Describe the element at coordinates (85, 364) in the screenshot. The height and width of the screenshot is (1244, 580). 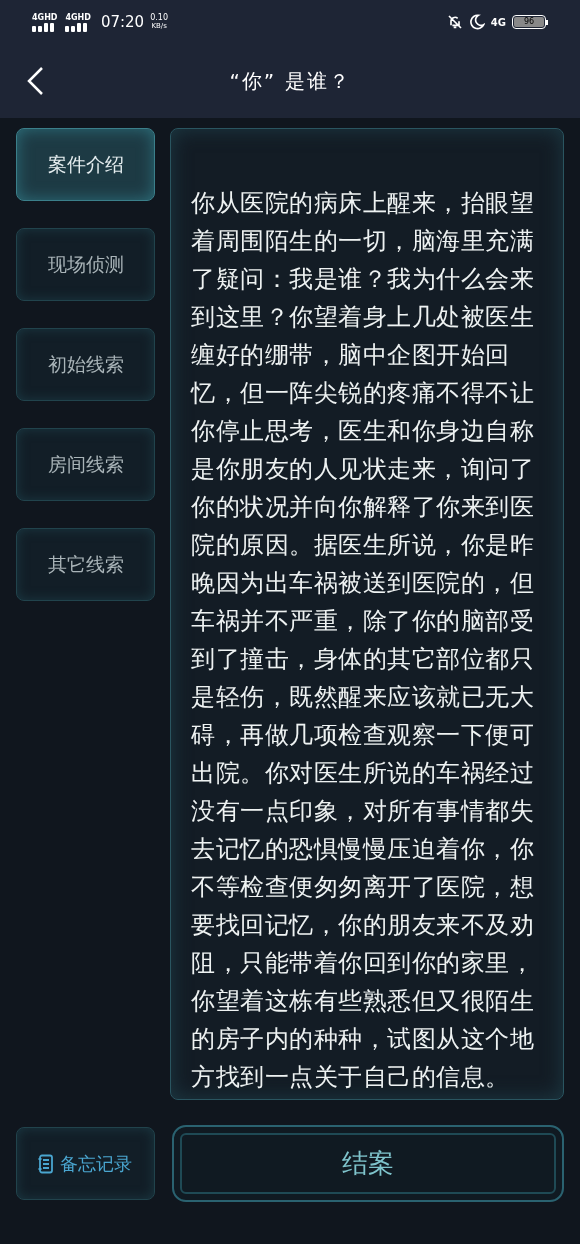
I see `sidebar-tab: 初始线索` at that location.